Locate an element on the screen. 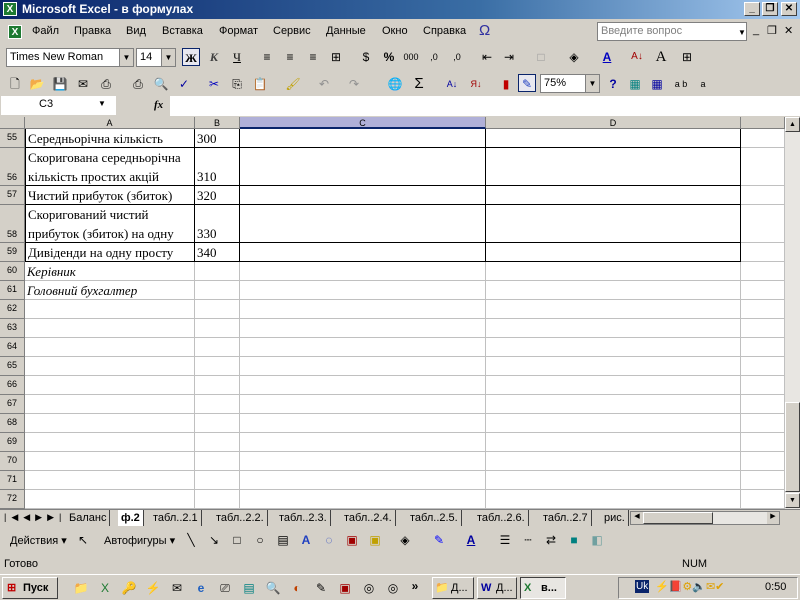 The height and width of the screenshot is (600, 800). column-header is located at coordinates (763, 123).